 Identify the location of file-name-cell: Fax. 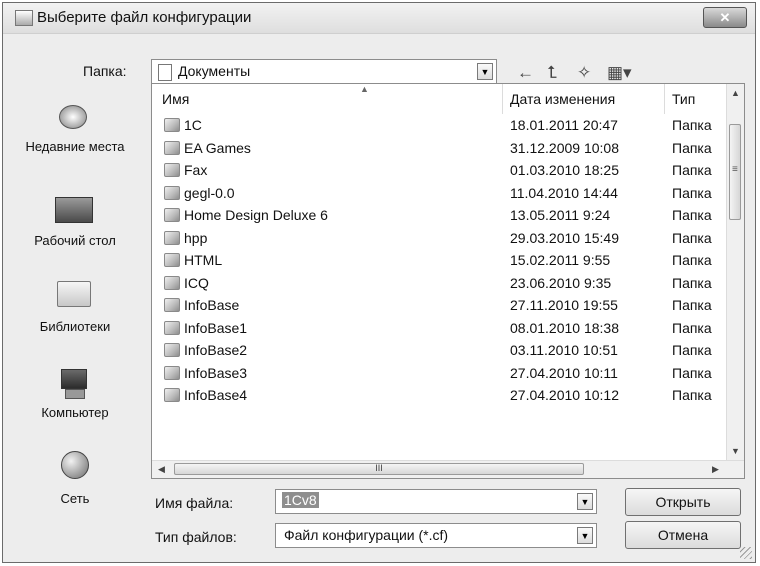
(196, 170).